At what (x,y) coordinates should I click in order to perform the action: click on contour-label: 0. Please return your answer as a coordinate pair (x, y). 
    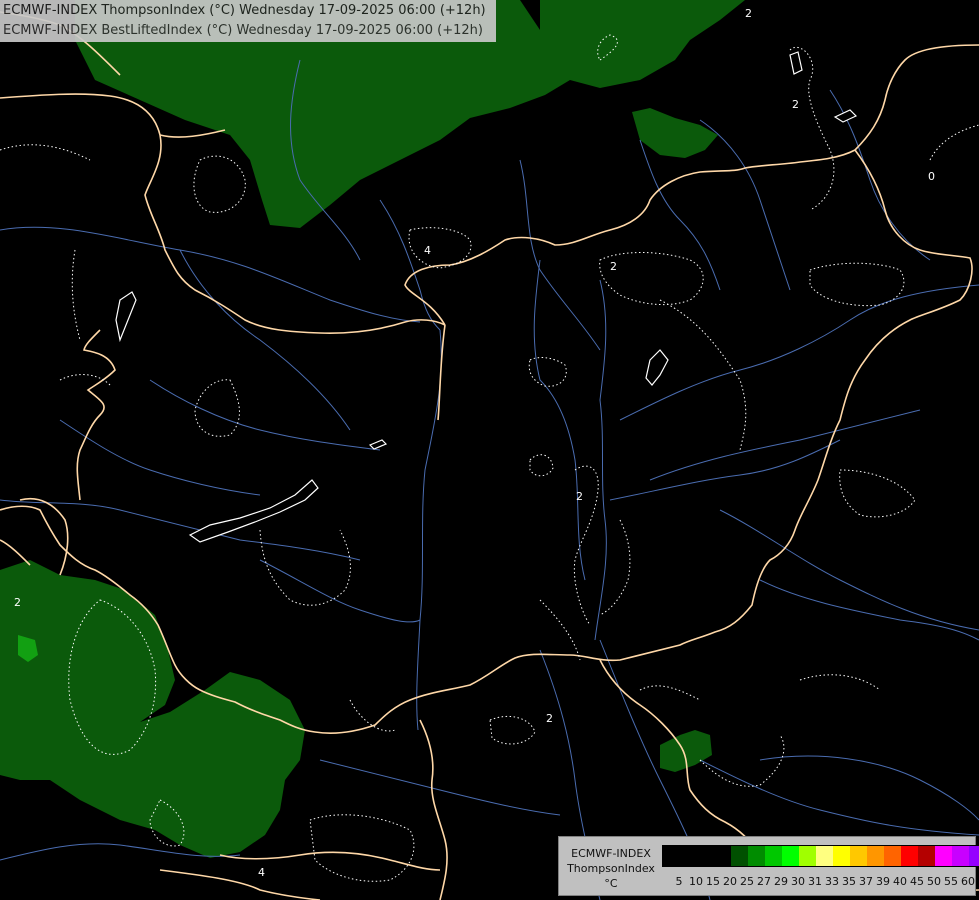
    Looking at the image, I should click on (931, 176).